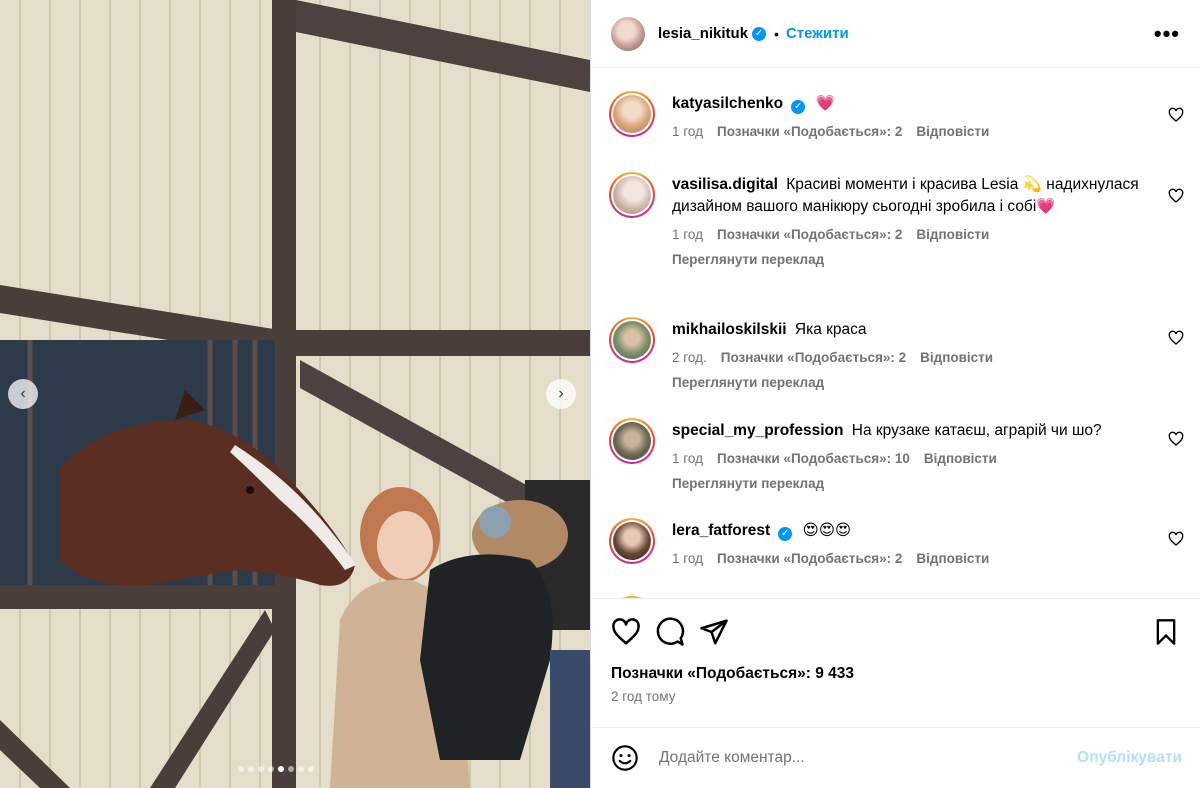 The height and width of the screenshot is (788, 1200). What do you see at coordinates (1166, 632) in the screenshot?
I see `bookmark-icon` at bounding box center [1166, 632].